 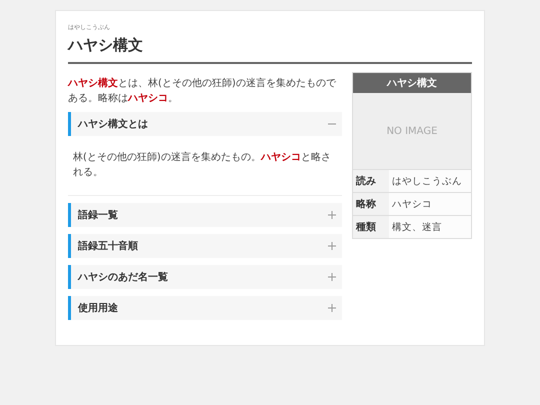 What do you see at coordinates (412, 83) in the screenshot?
I see `infobox-title: ハヤシ構文` at bounding box center [412, 83].